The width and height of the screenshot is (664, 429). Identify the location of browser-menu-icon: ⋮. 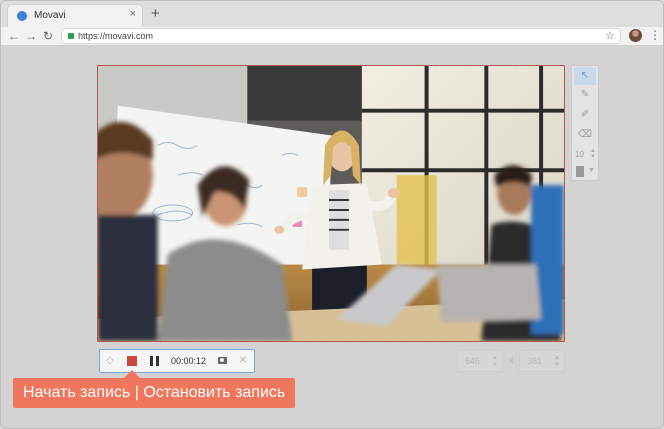
(655, 35).